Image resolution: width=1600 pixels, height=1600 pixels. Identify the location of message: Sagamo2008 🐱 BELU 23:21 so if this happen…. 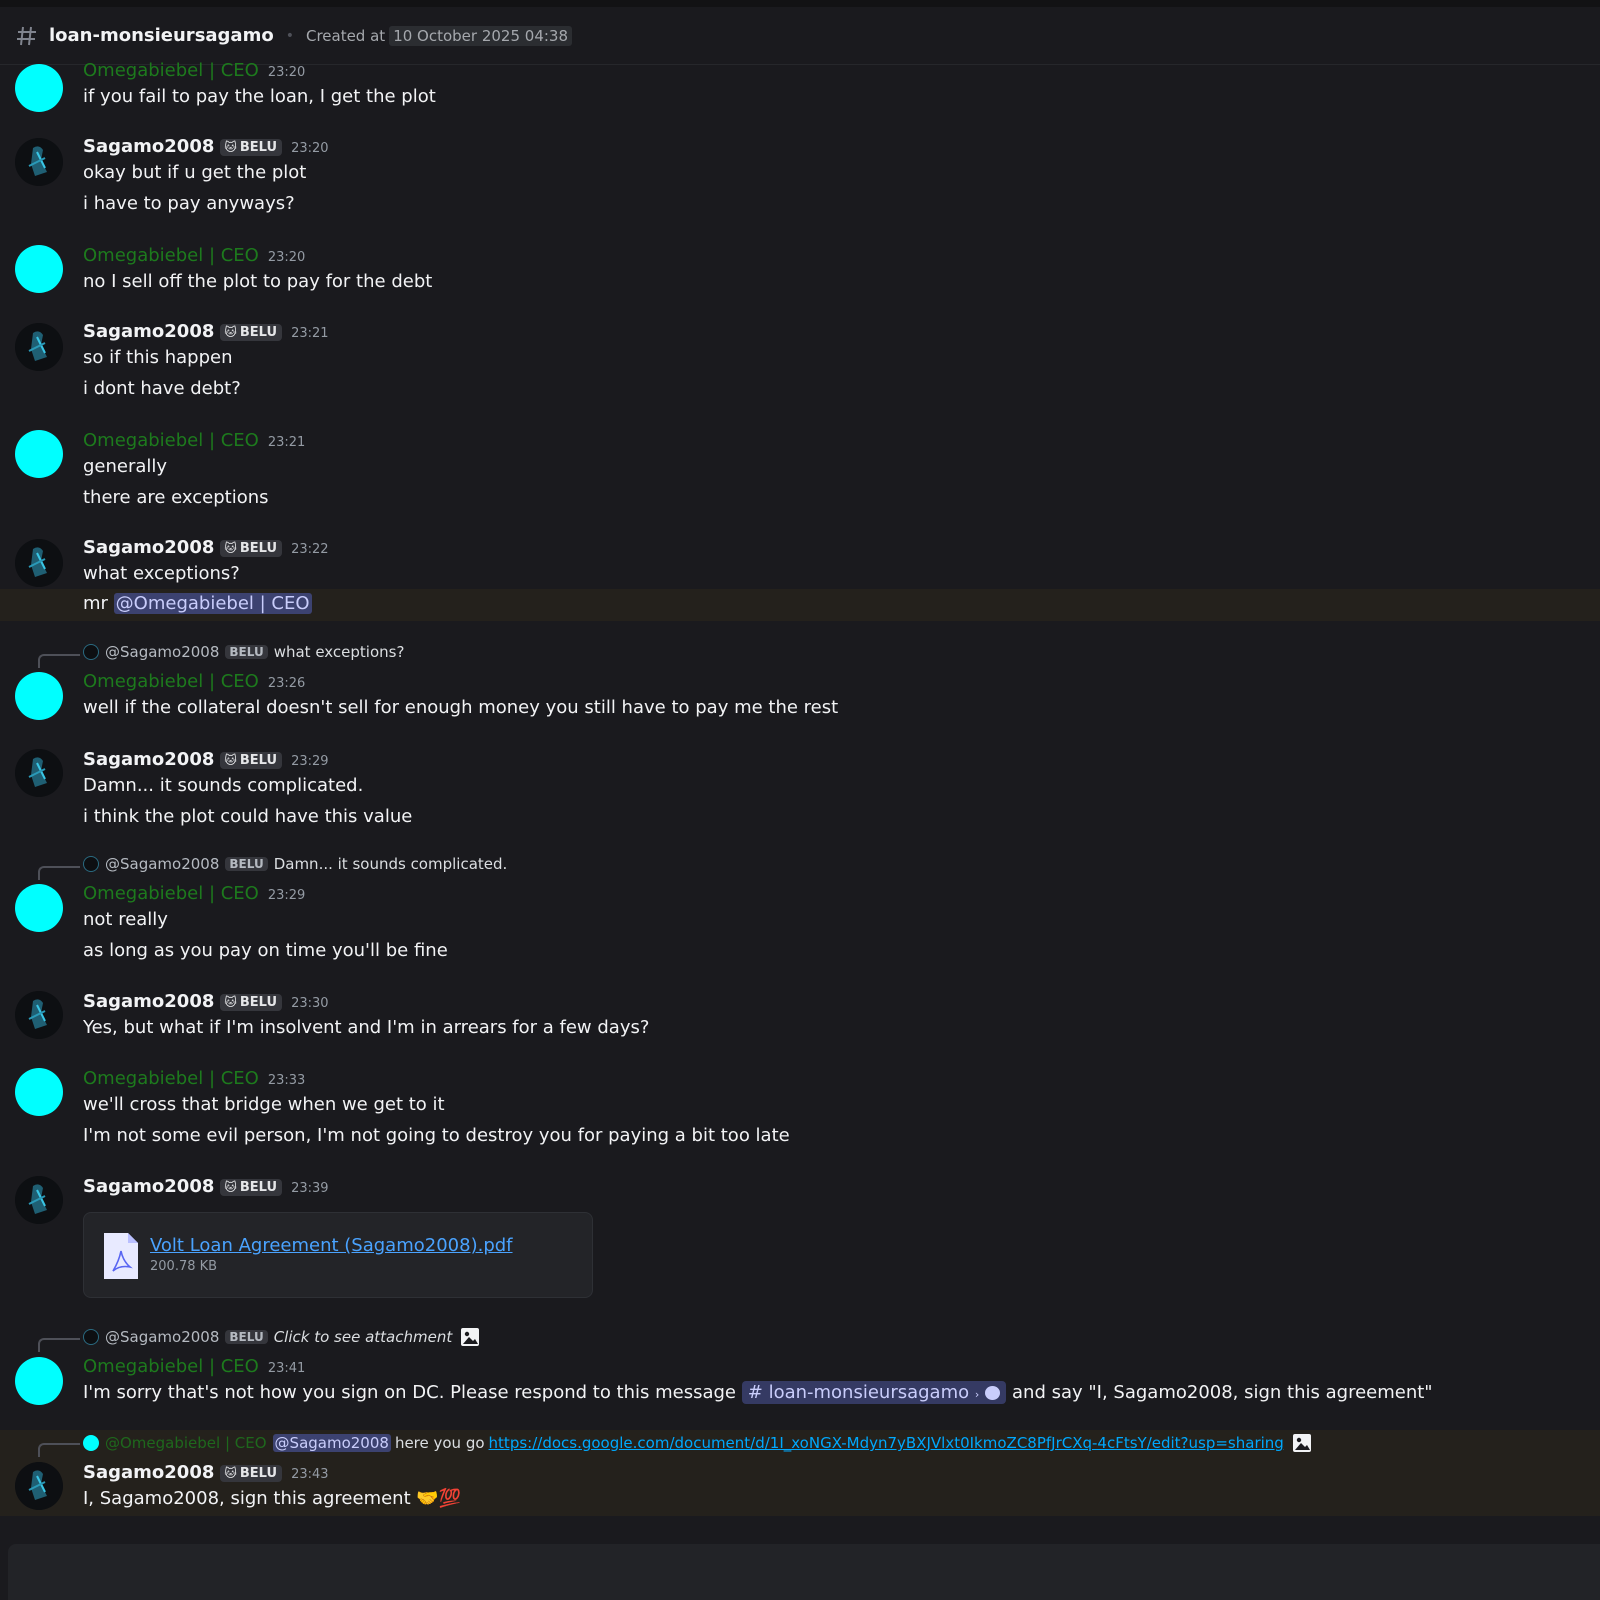
(800, 366).